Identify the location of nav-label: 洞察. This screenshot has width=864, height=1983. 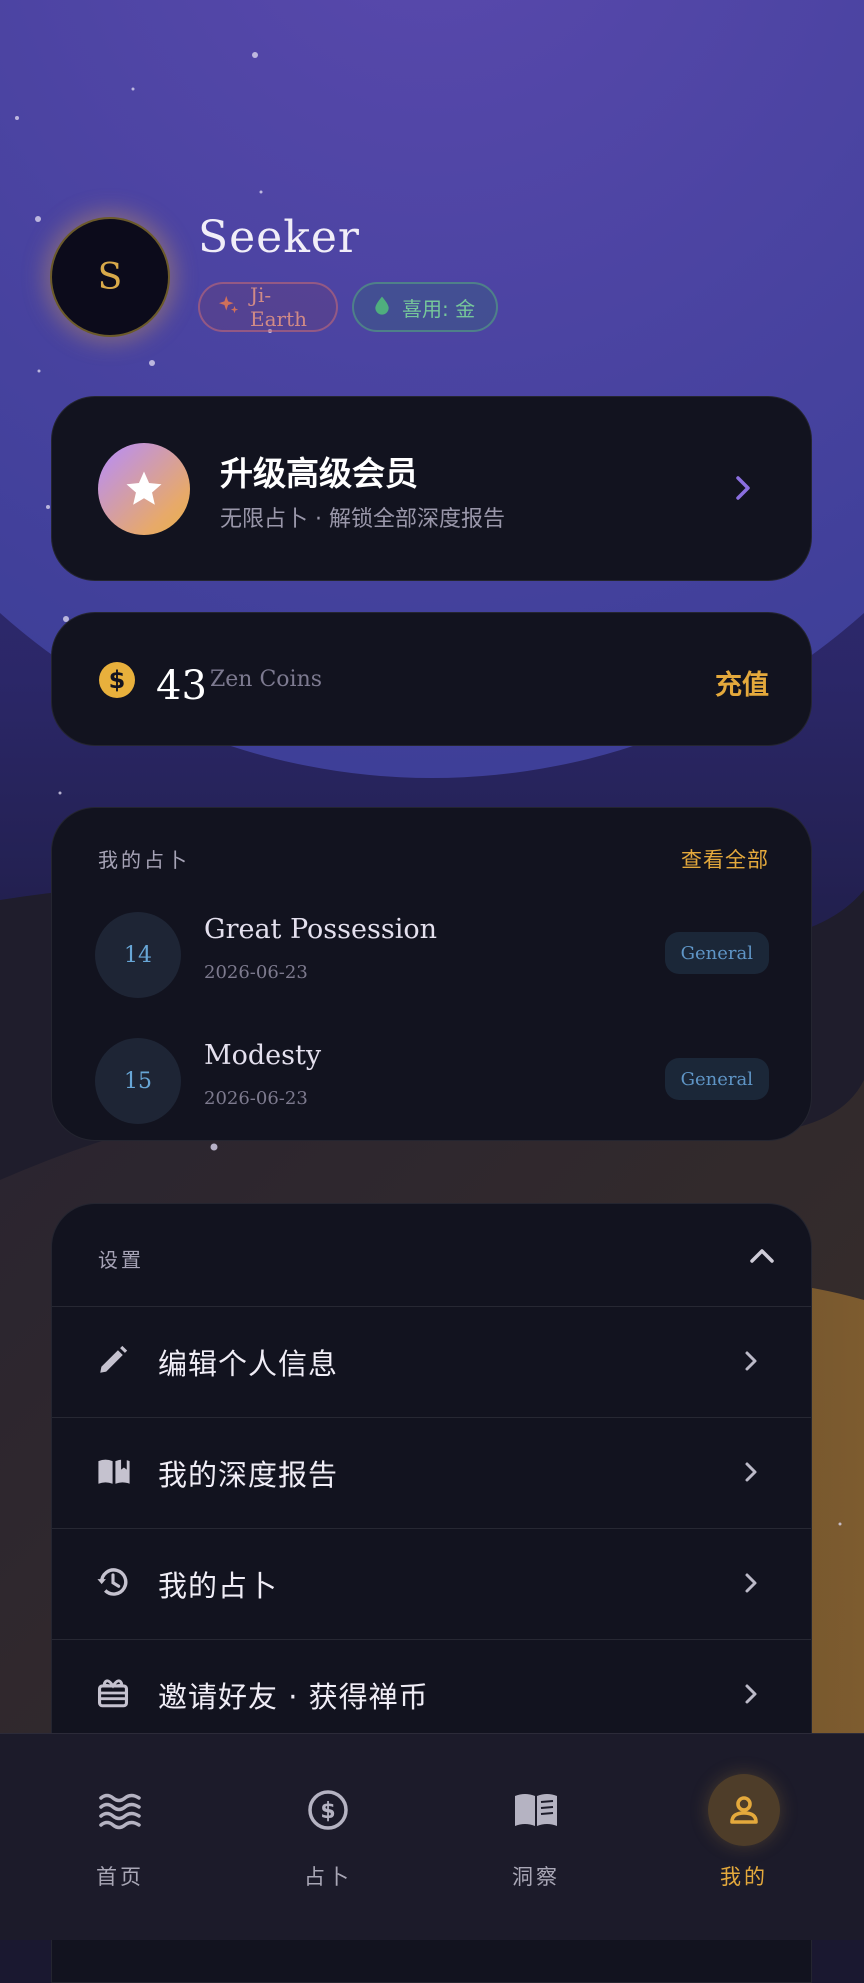
(536, 1877).